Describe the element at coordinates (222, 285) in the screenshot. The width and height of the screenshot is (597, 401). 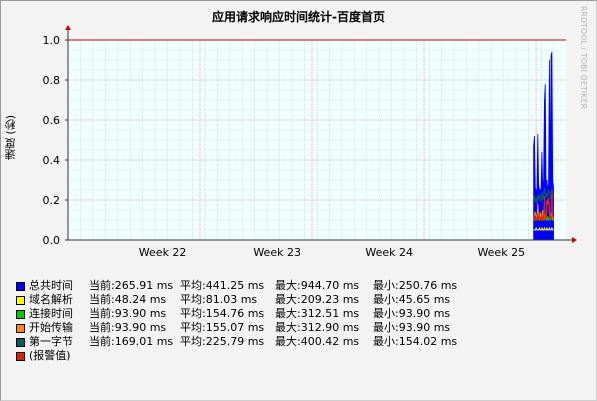
I see `legend-average: 平均:441.25 ms` at that location.